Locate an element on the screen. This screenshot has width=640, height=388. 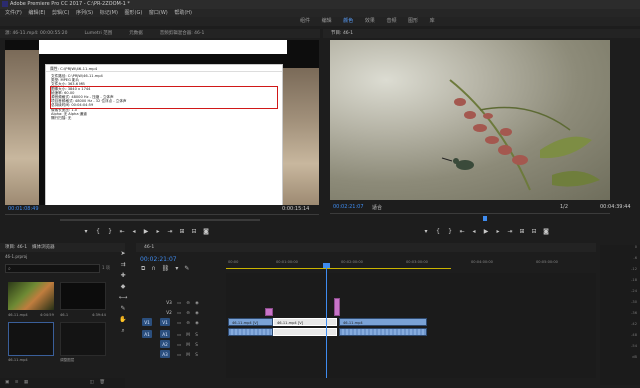
work-area-bar is located at coordinates (338, 268).